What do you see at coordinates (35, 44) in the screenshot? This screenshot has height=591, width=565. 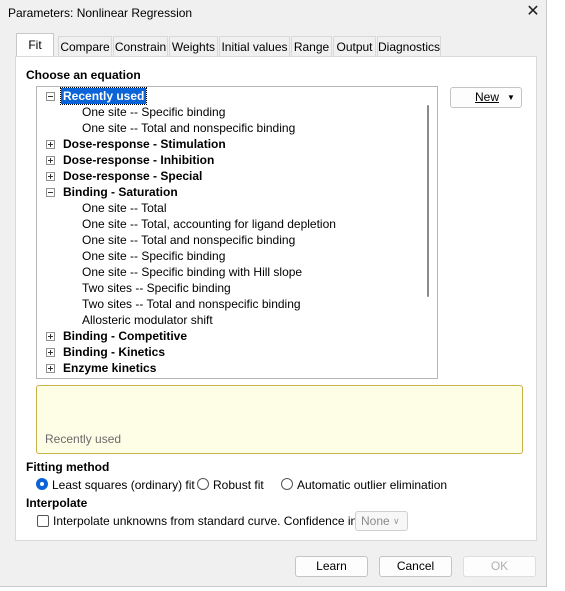 I see `tab-fit: Fit` at bounding box center [35, 44].